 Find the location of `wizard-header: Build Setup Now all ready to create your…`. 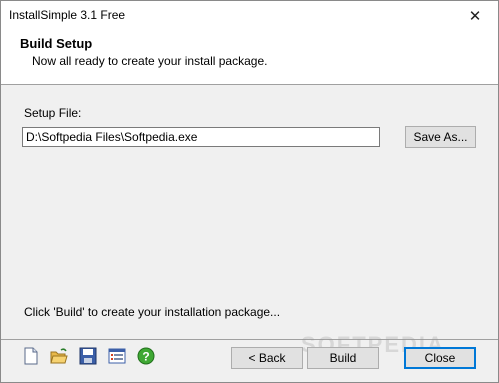

wizard-header: Build Setup Now all ready to create your… is located at coordinates (249, 57).